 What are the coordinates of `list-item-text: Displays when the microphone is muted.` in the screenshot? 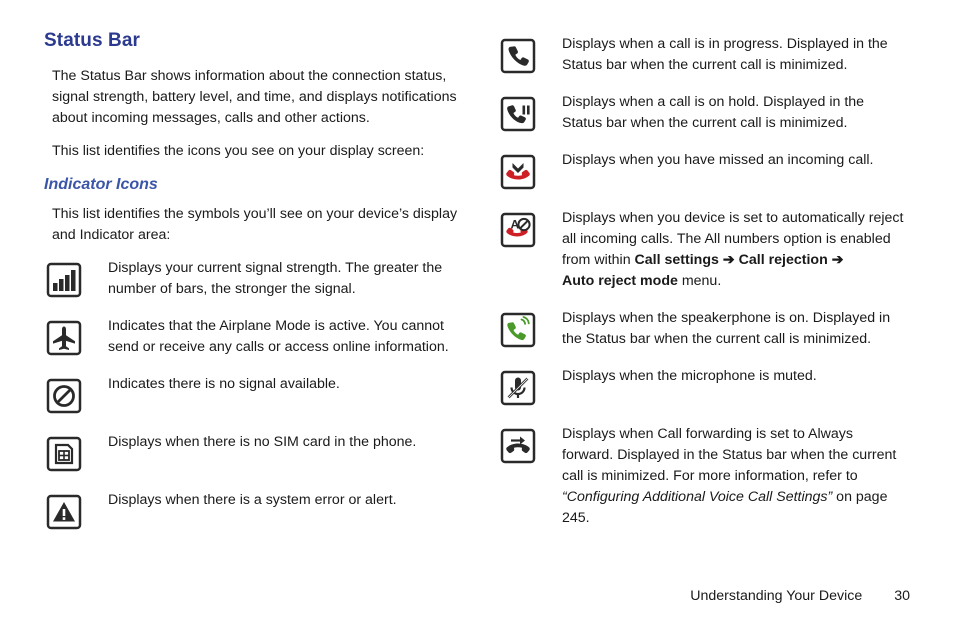 It's located at (689, 376).